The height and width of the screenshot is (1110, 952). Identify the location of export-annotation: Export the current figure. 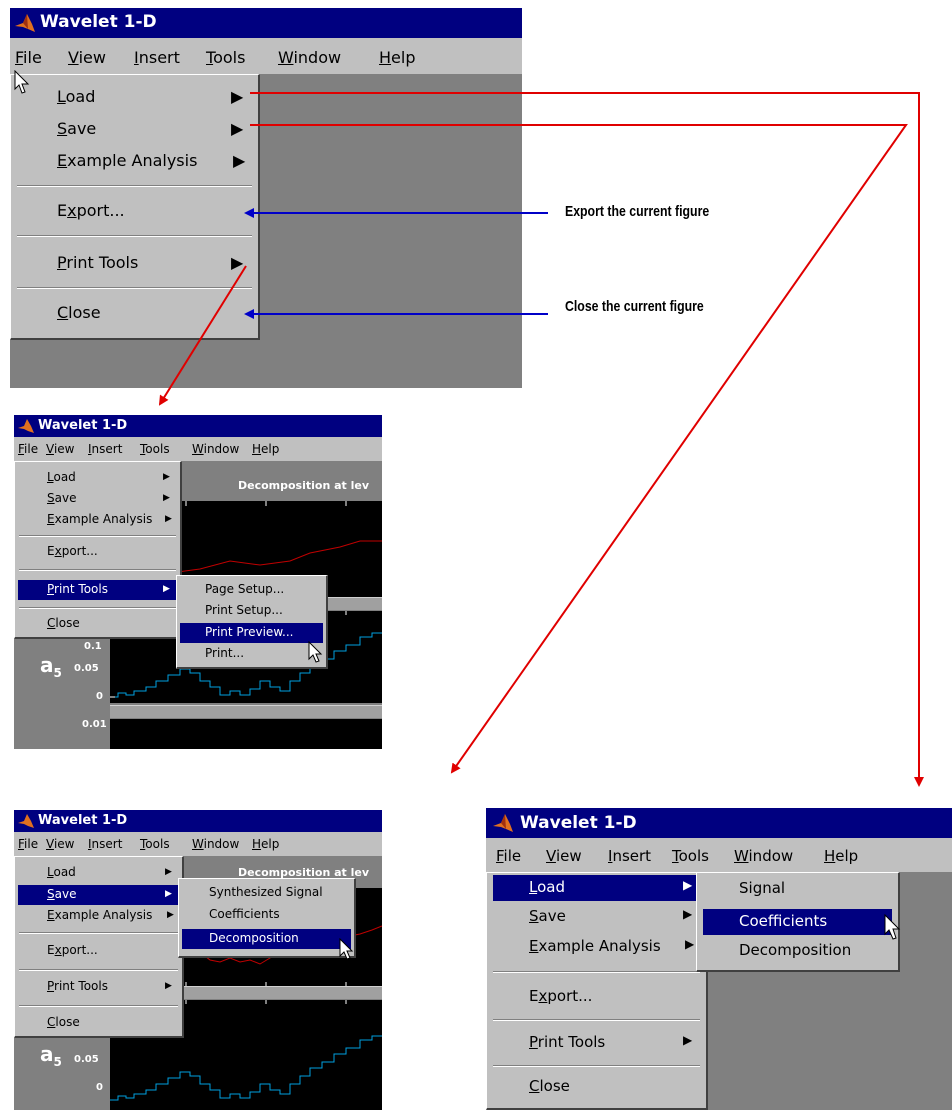
(637, 211).